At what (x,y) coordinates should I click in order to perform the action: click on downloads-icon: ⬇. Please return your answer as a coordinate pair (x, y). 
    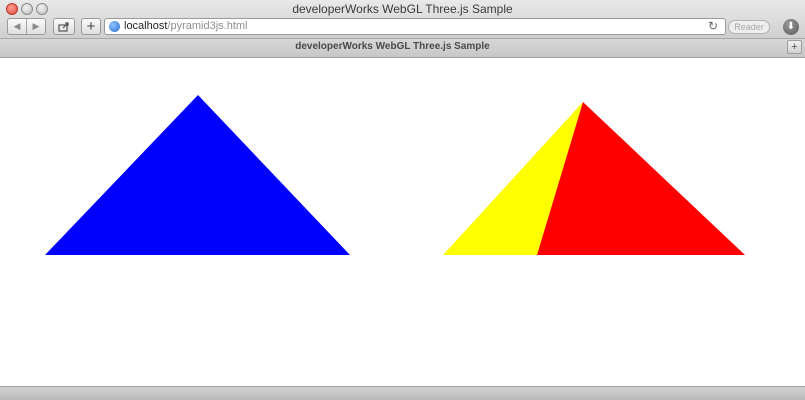
    Looking at the image, I should click on (791, 27).